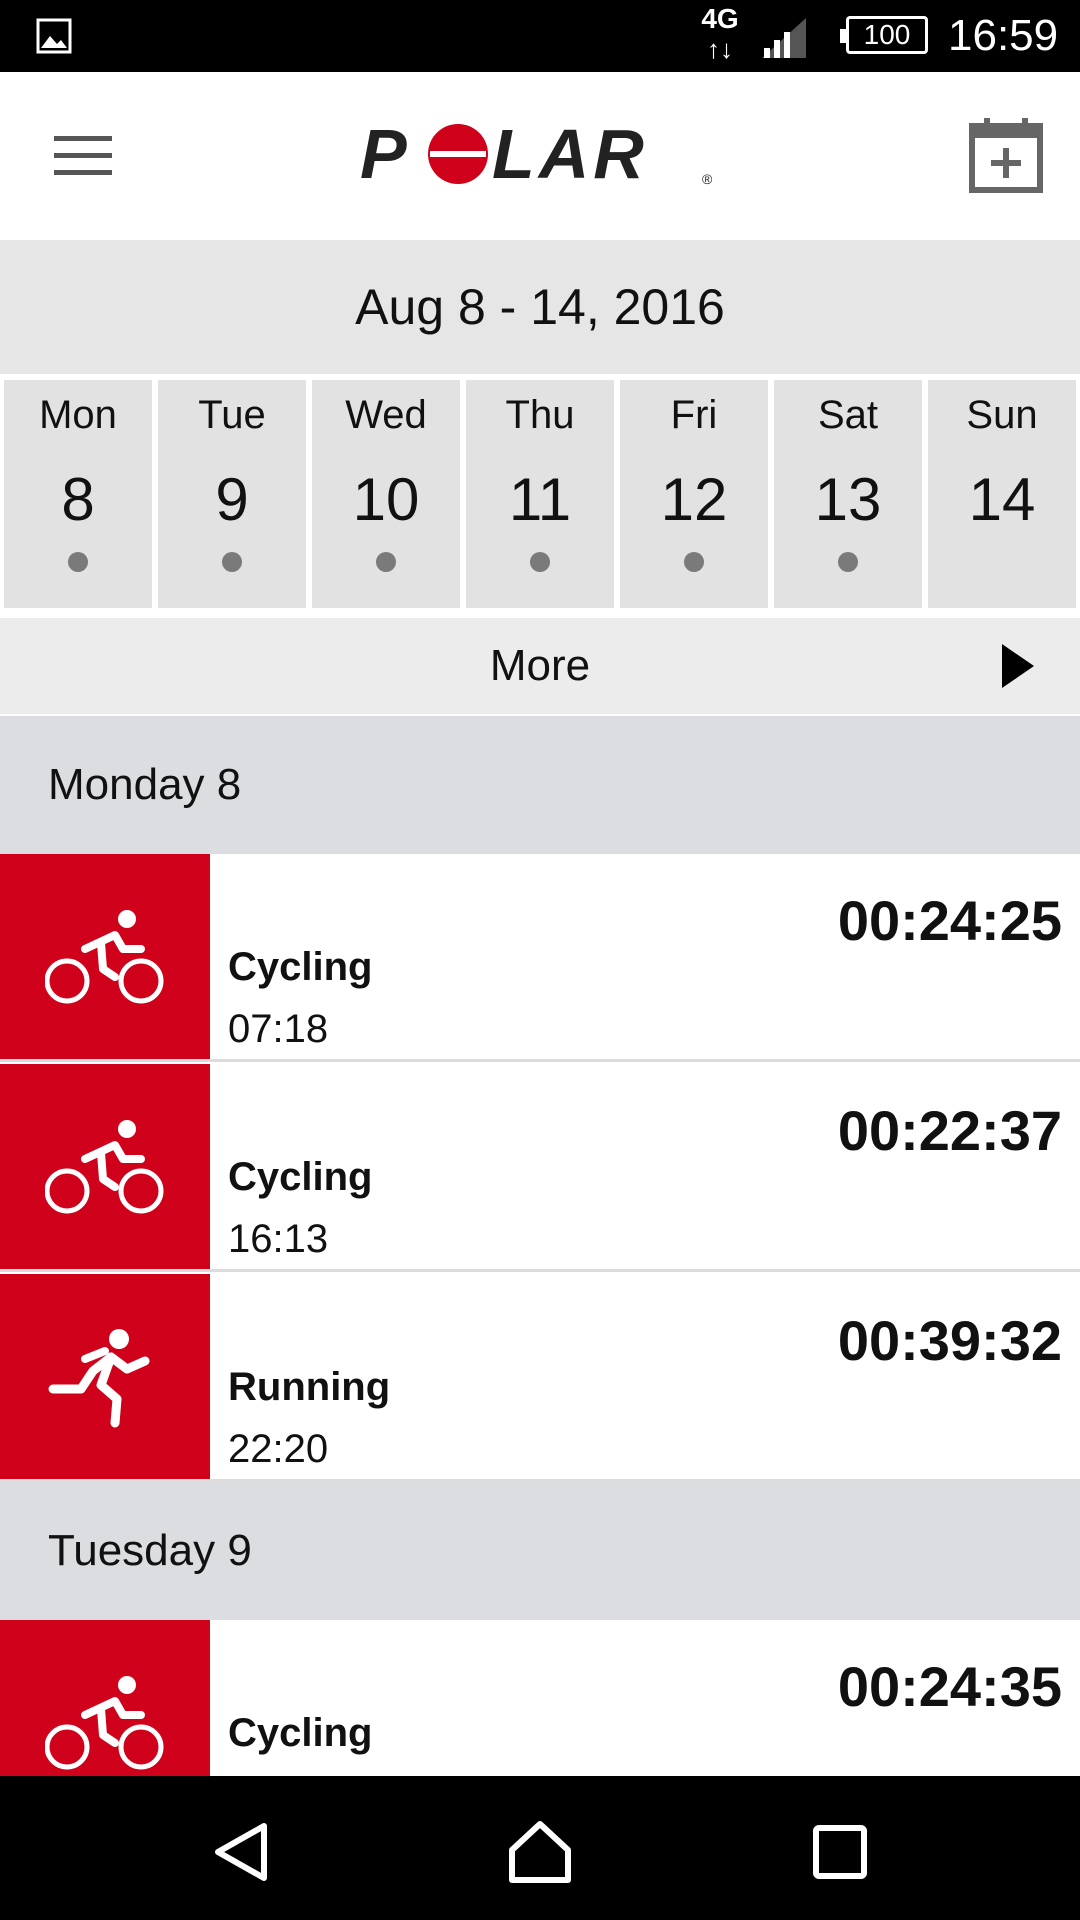 The image size is (1080, 1920). Describe the element at coordinates (540, 1852) in the screenshot. I see `home-icon` at that location.